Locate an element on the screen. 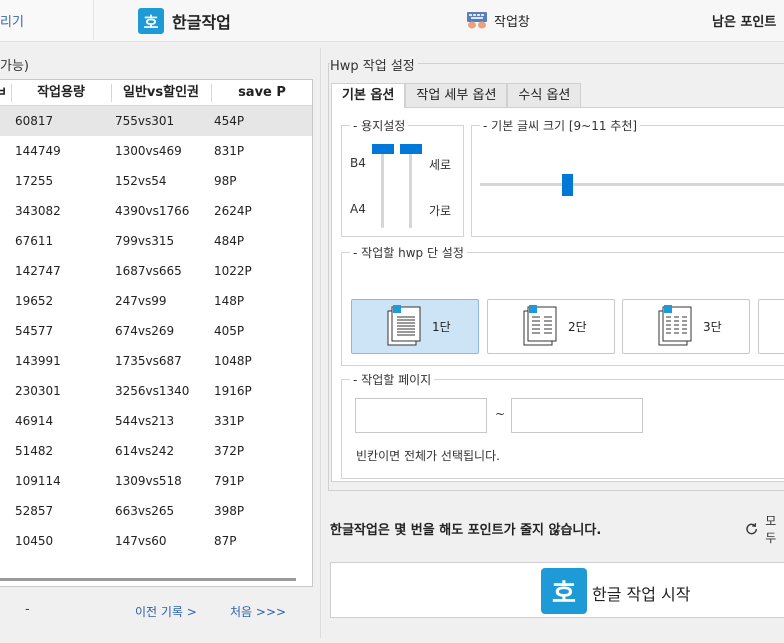 Image resolution: width=784 pixels, height=643 pixels. hwp-settings-title: Hwp 작업 설정 is located at coordinates (374, 64).